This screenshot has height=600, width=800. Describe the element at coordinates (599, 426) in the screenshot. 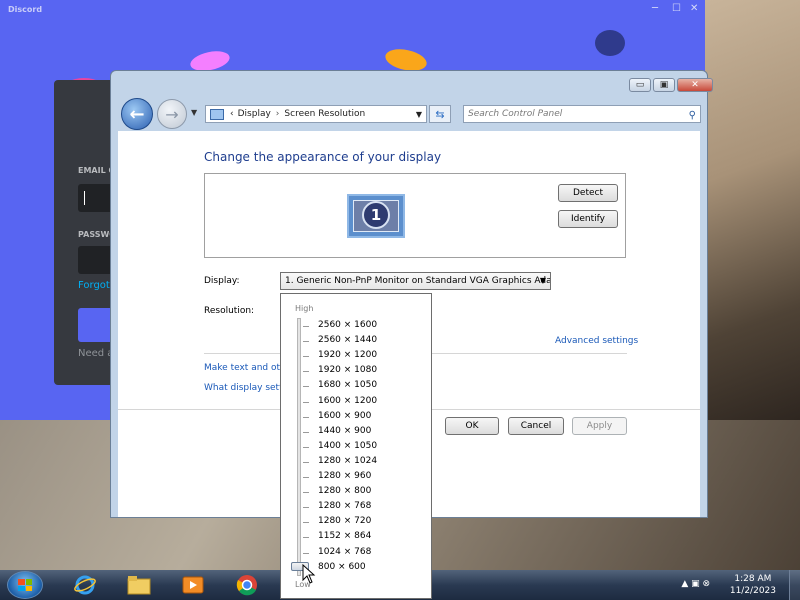

I see `apply-button: Apply` at that location.